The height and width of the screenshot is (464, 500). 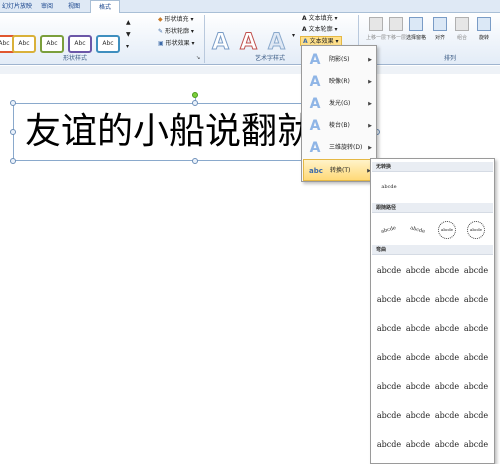 What do you see at coordinates (180, 132) in the screenshot?
I see `slide-text: 友谊的小船说翻就翻` at bounding box center [180, 132].